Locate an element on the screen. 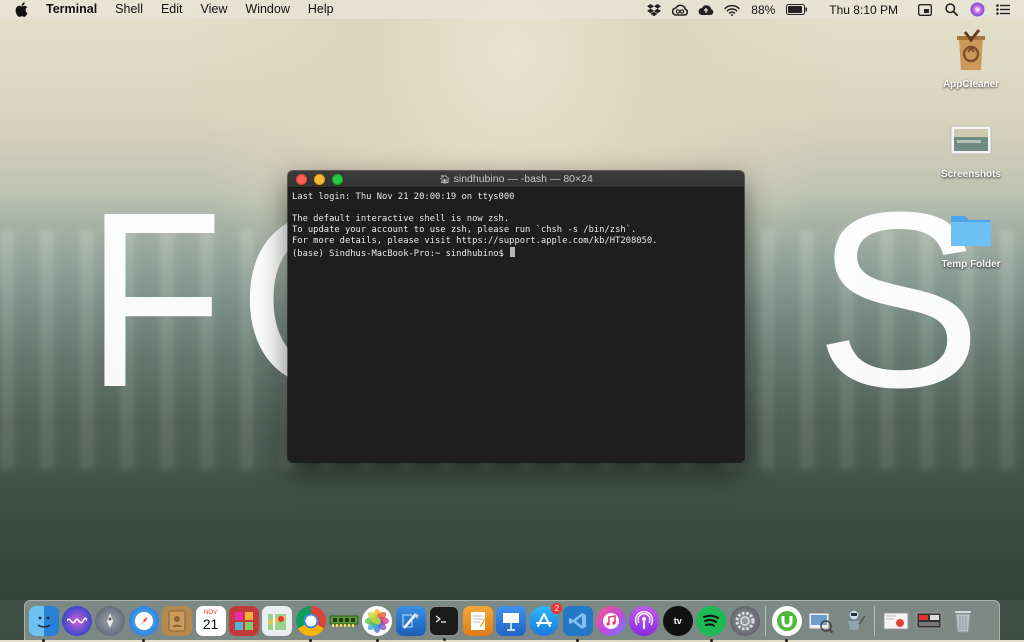 The image size is (1024, 642). dock-vscode-icon is located at coordinates (577, 623).